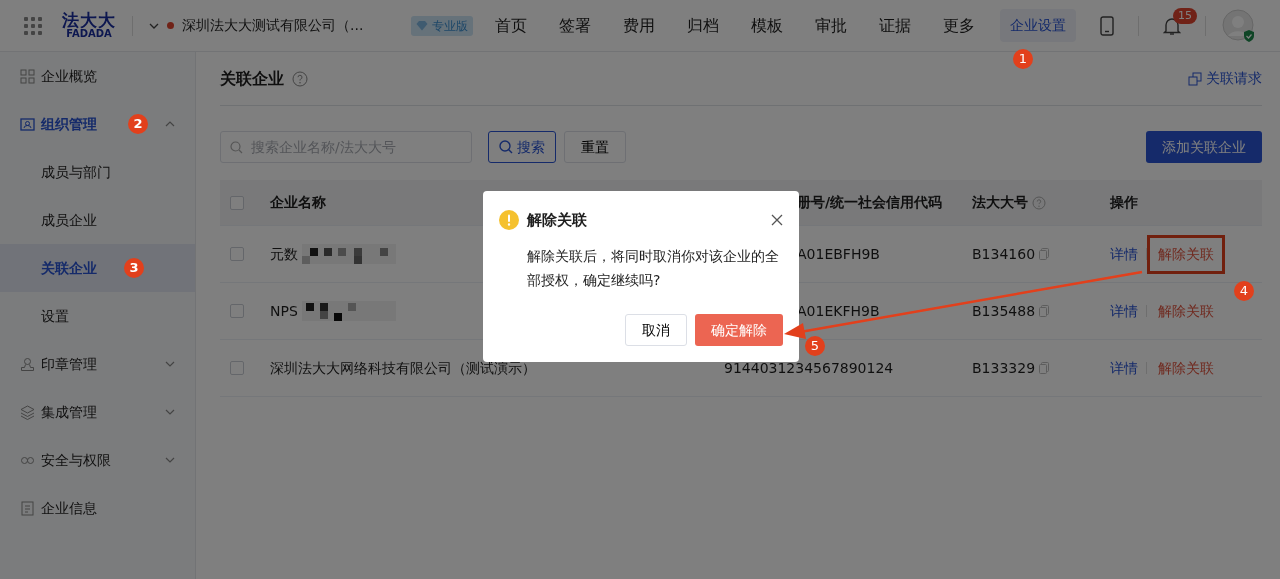 The width and height of the screenshot is (1280, 579). Describe the element at coordinates (97, 364) in the screenshot. I see `sidebar-item: 印章管理` at that location.